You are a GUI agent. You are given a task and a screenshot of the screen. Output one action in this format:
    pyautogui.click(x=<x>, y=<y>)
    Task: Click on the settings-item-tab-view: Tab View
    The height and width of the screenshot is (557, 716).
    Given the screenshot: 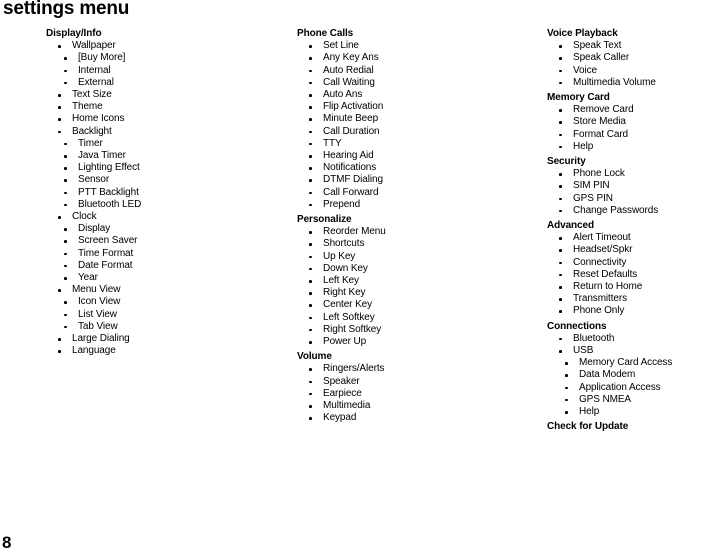 What is the action you would take?
    pyautogui.click(x=166, y=327)
    